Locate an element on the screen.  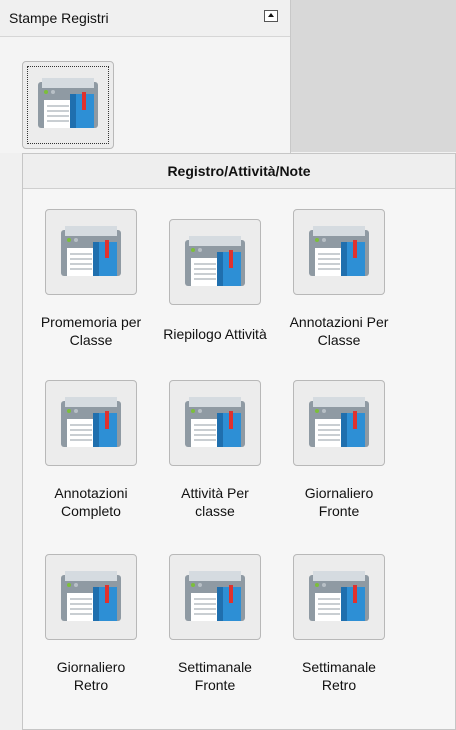
attivita-per-classe-button is located at coordinates (215, 423).